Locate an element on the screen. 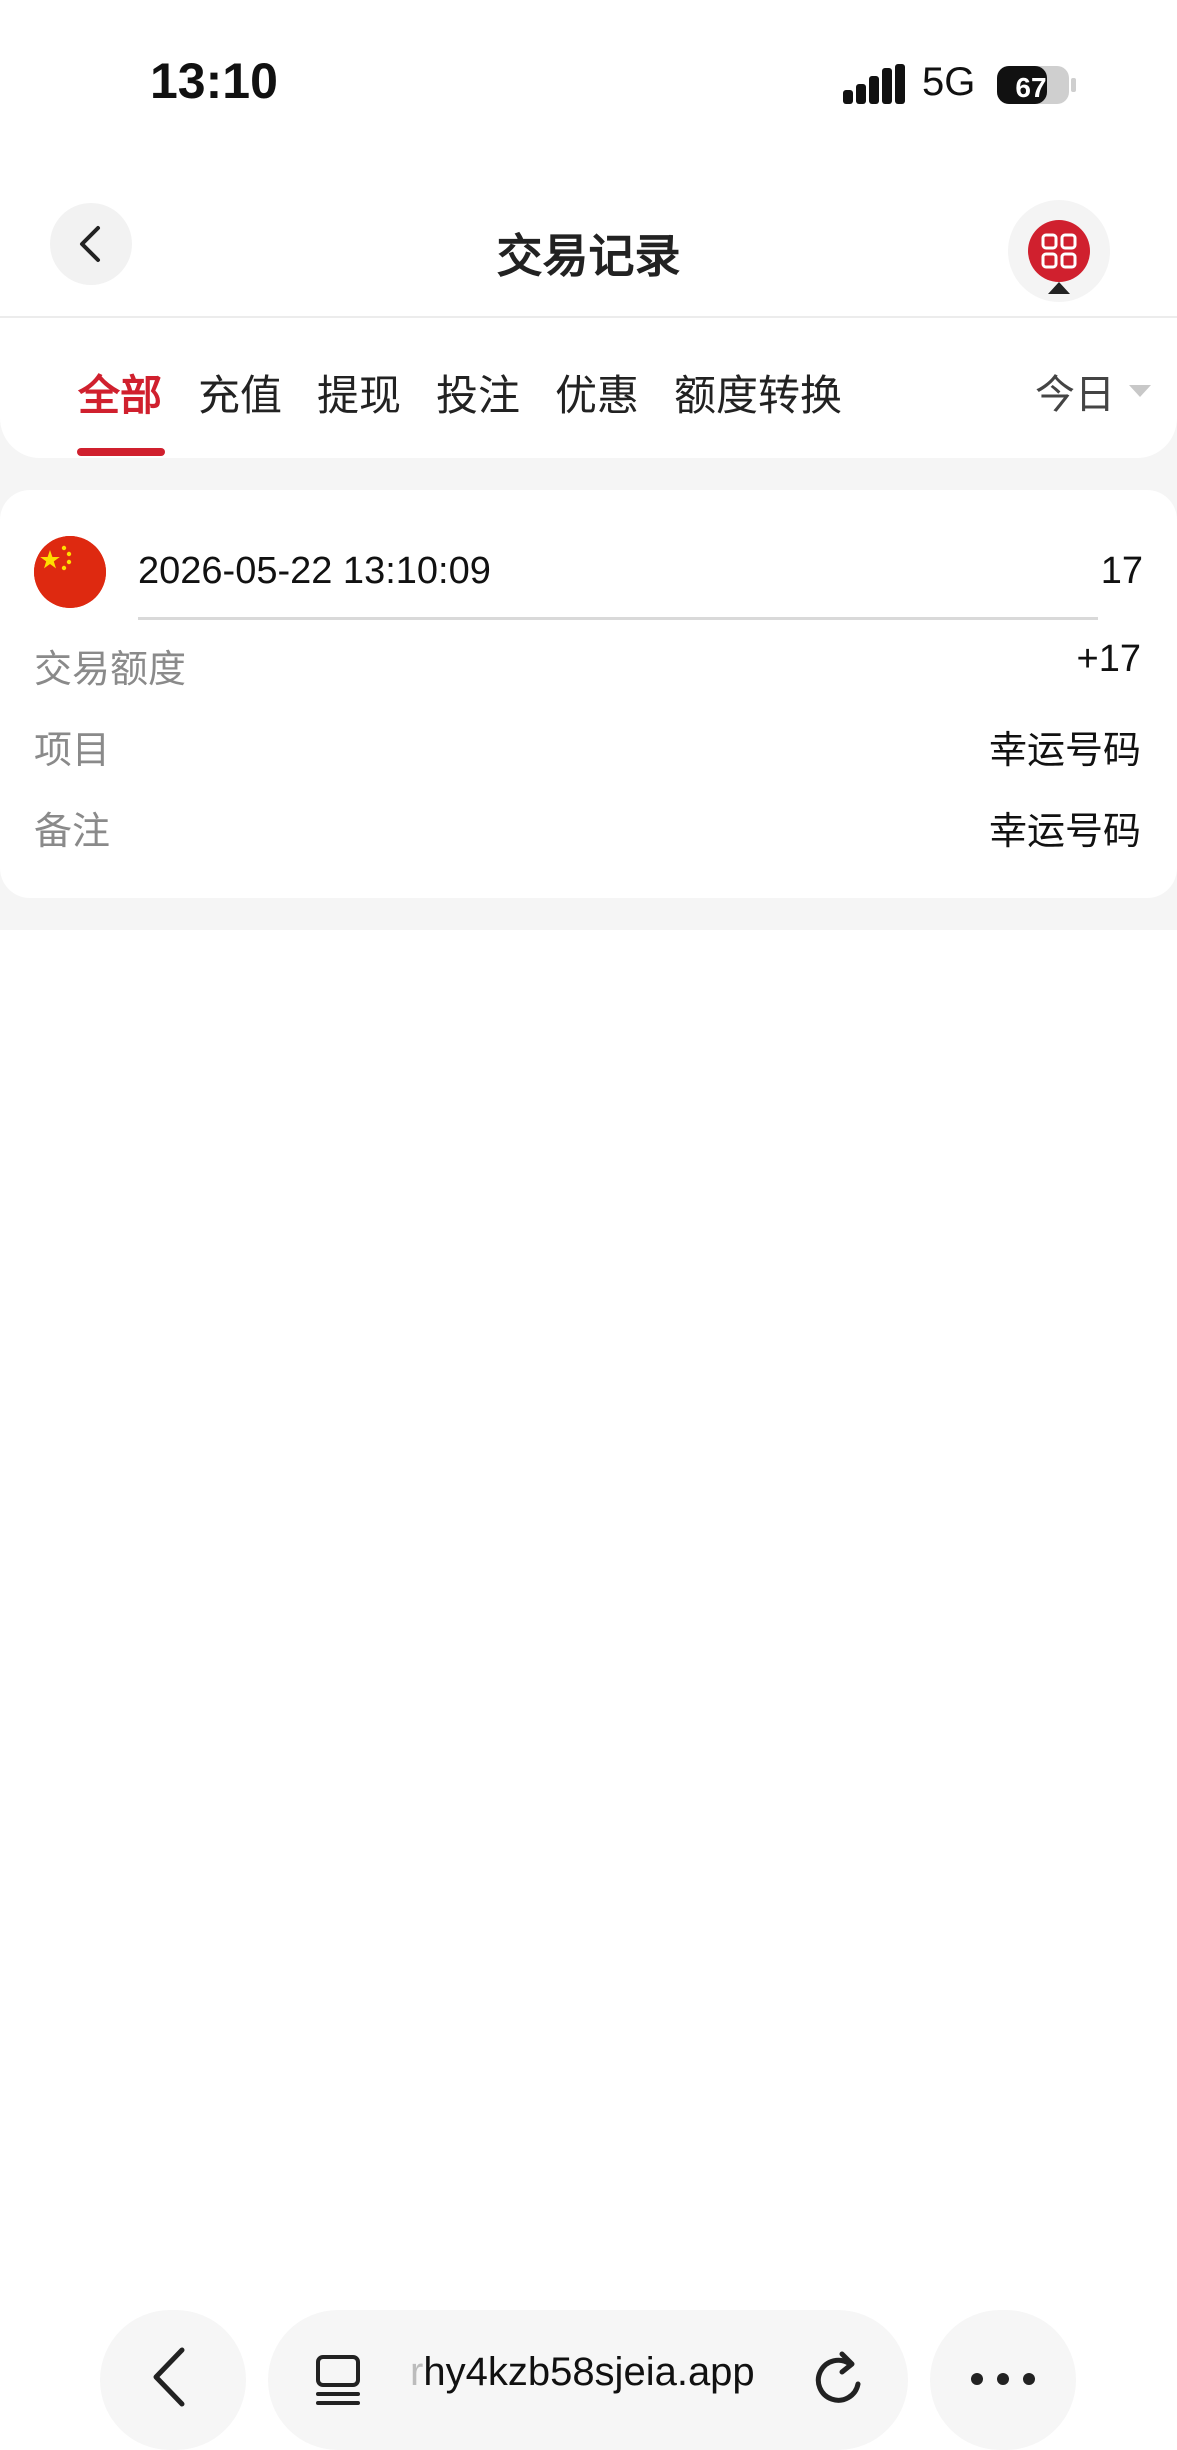 This screenshot has height=2450, width=1177. status-time: 13:10 is located at coordinates (214, 81).